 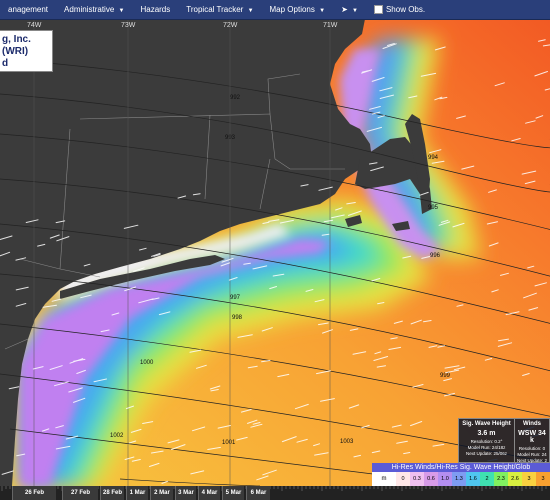 I want to click on location-arrow-icon: ➤, so click(x=344, y=9).